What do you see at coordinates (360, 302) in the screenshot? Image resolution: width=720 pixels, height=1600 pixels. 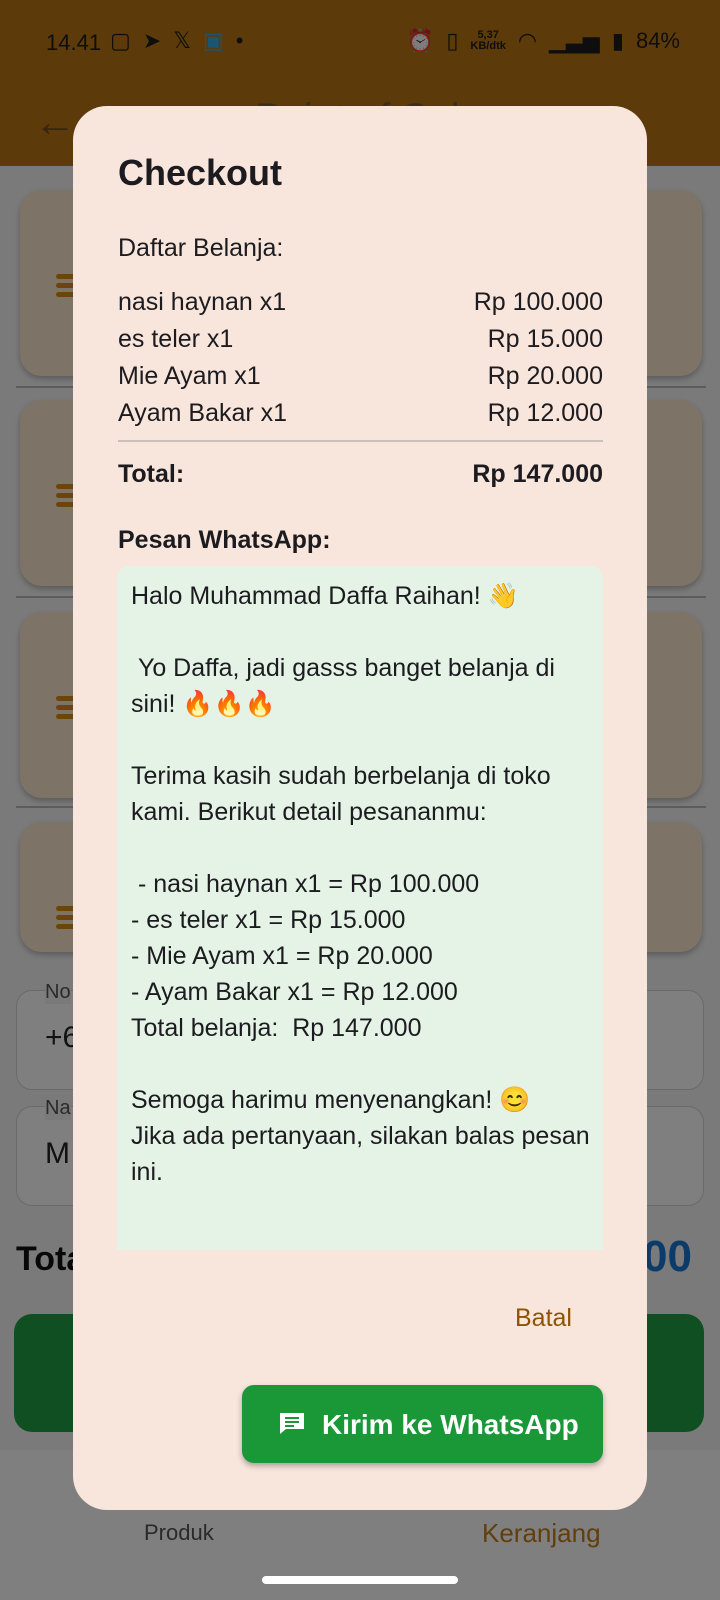 I see `list-item: nasi haynan x1 Rp 100.000` at bounding box center [360, 302].